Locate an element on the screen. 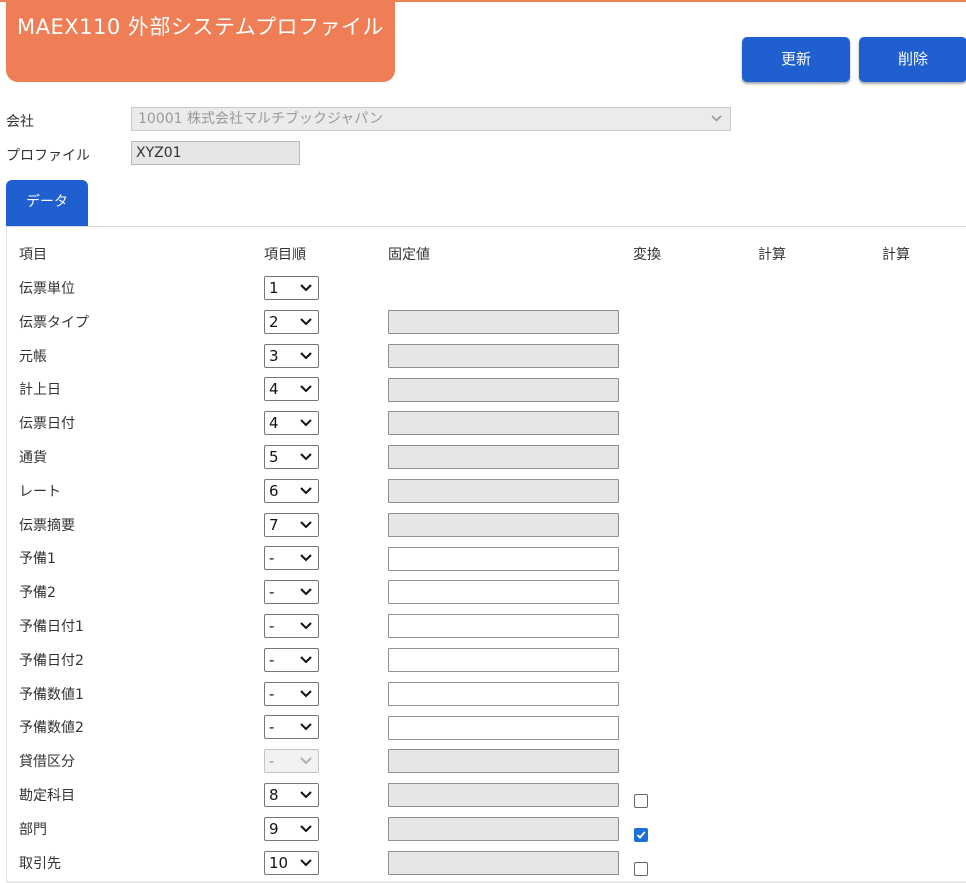 Image resolution: width=966 pixels, height=883 pixels. column-header-calculation-1: 計算 is located at coordinates (772, 255).